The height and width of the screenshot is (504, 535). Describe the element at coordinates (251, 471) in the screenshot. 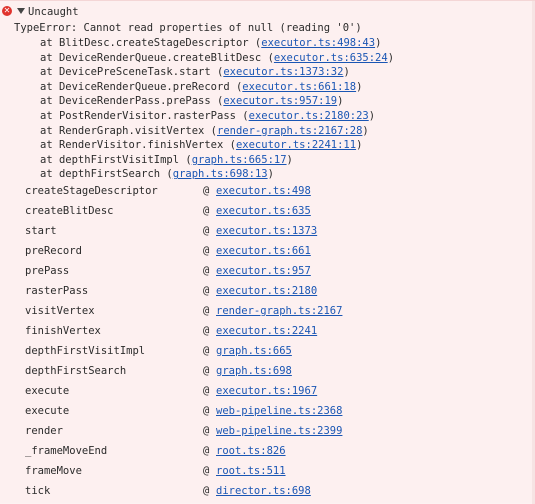

I see `source-location-link: root.ts:511` at that location.